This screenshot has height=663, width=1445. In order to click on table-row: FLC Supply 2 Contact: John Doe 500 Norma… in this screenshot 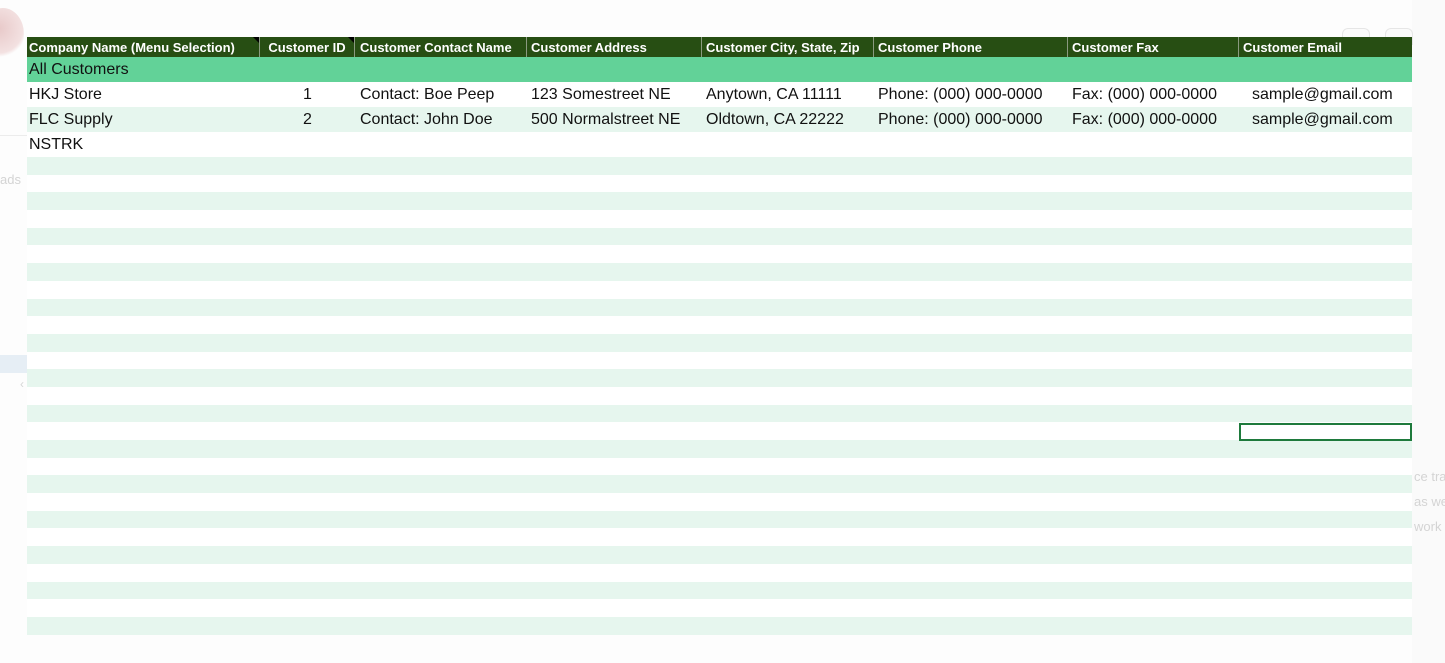, I will do `click(719, 119)`.